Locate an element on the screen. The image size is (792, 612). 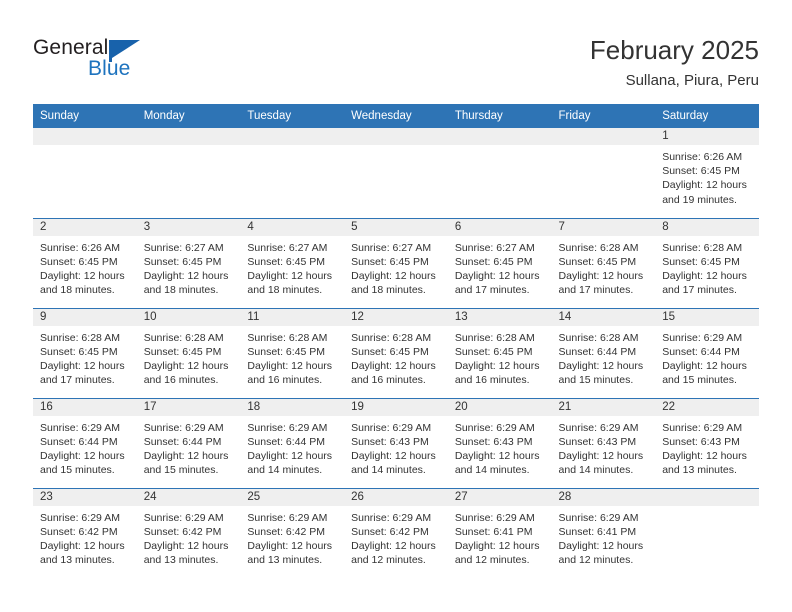
logo-flag-icon is located at coordinates (126, 49).